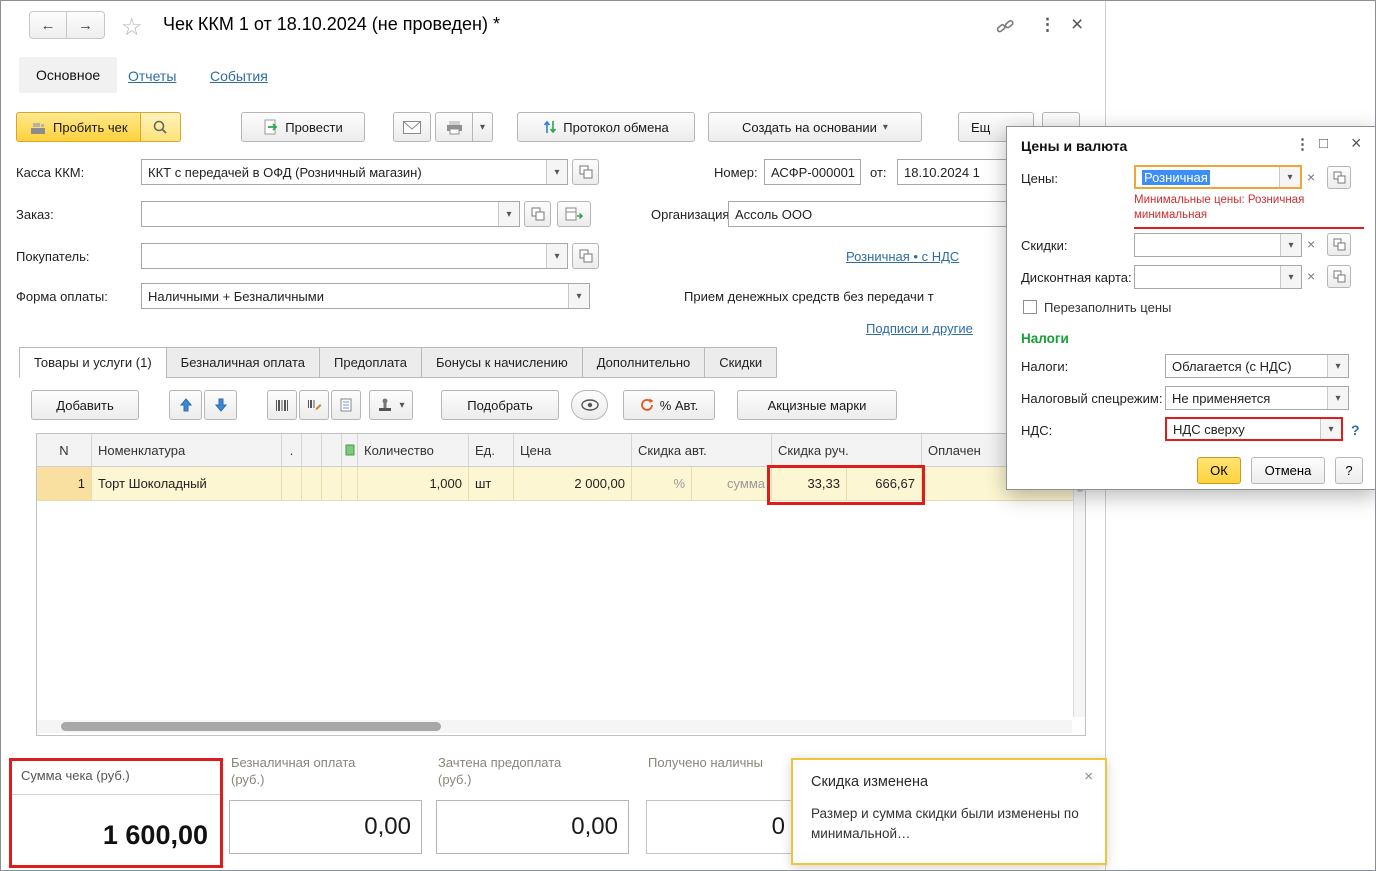 The width and height of the screenshot is (1376, 871). I want to click on view-button, so click(589, 405).